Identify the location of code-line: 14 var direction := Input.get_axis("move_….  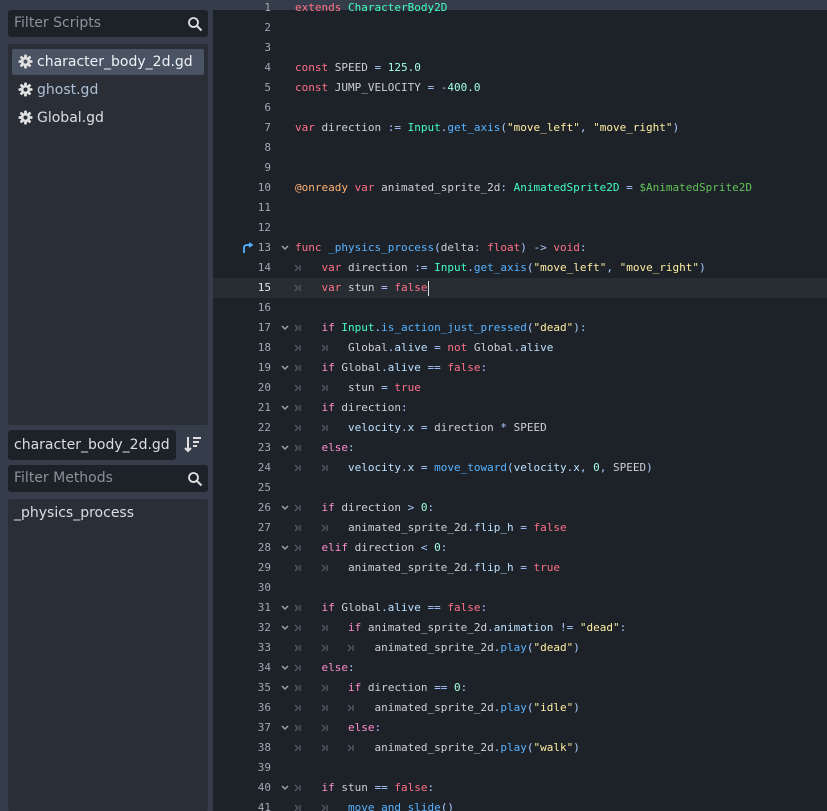
(520, 268).